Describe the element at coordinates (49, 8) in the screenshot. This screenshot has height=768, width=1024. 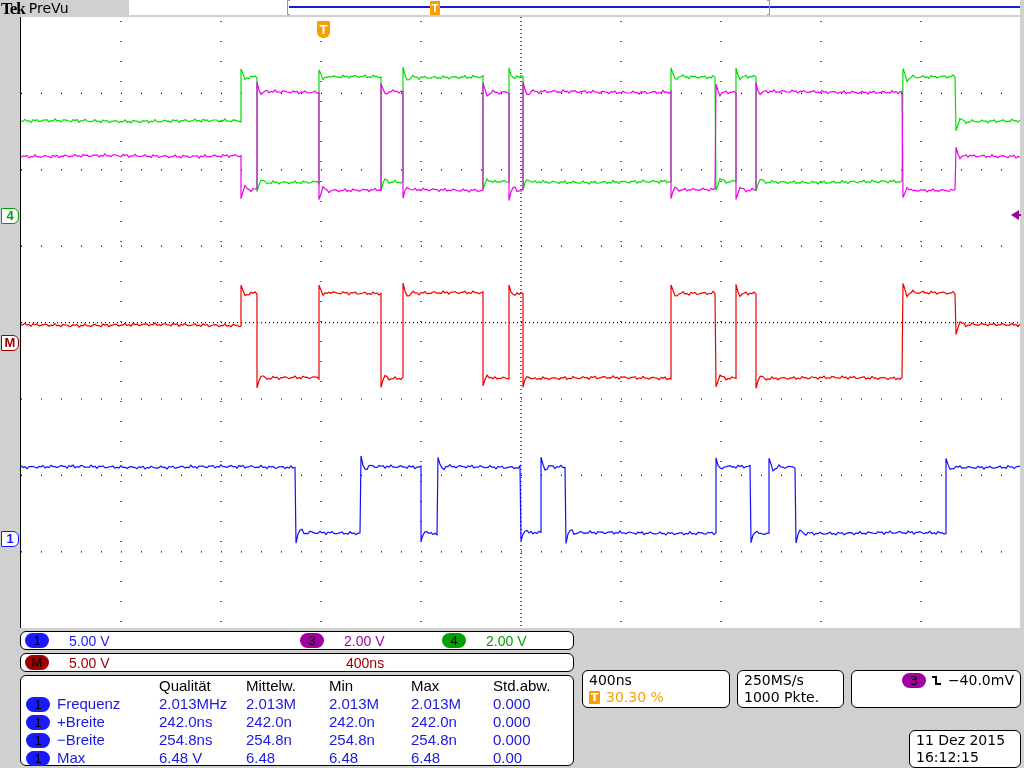
I see `mode-label: PreVu` at that location.